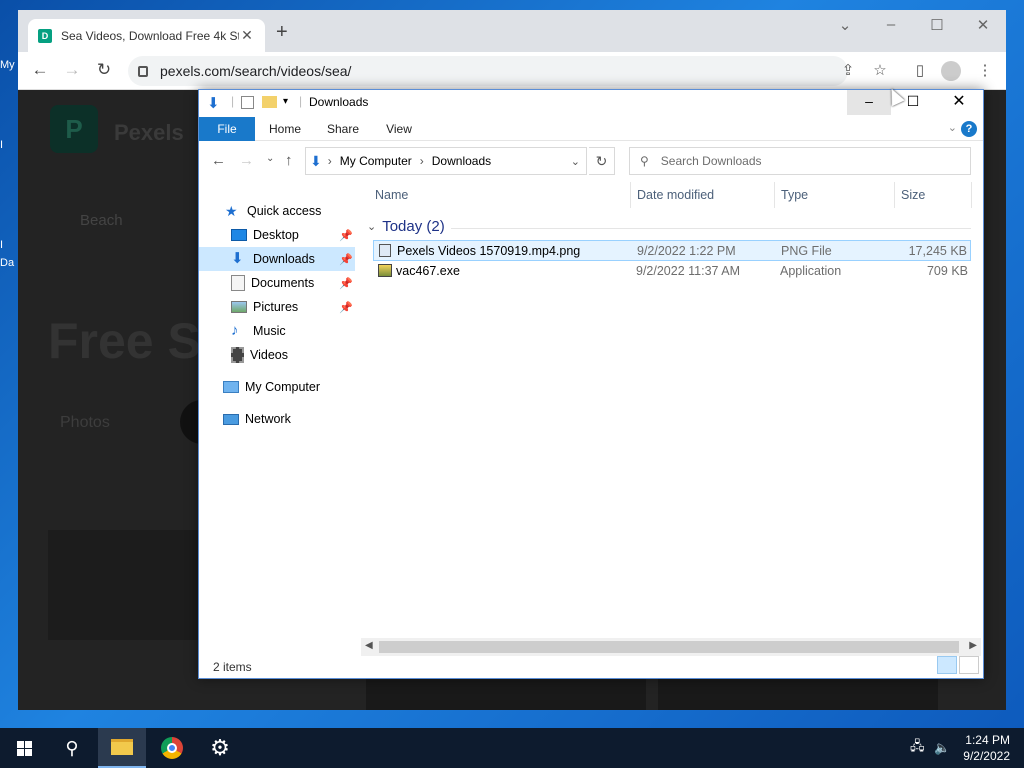 Image resolution: width=1024 pixels, height=768 pixels. What do you see at coordinates (969, 129) in the screenshot?
I see `help-icon: ?` at bounding box center [969, 129].